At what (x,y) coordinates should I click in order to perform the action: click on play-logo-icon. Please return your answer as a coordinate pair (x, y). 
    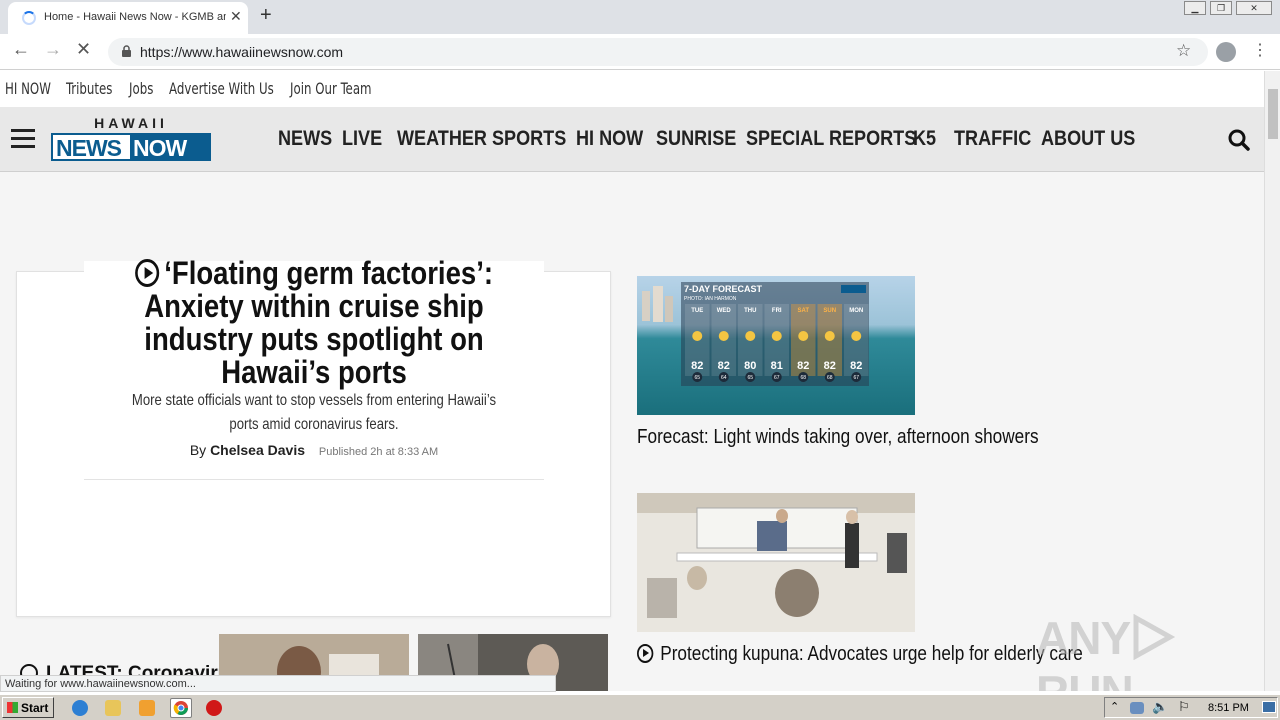
    Looking at the image, I should click on (1154, 637).